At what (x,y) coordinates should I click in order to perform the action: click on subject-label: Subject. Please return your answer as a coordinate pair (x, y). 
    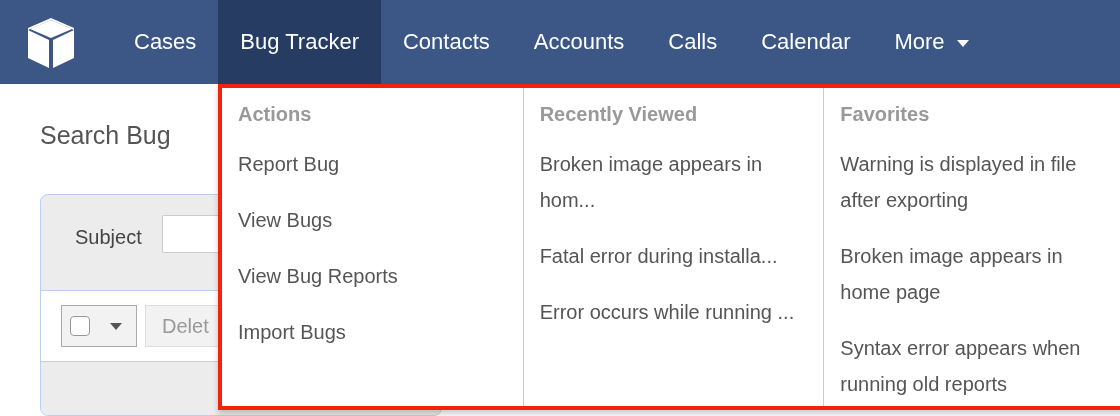
    Looking at the image, I should click on (108, 237).